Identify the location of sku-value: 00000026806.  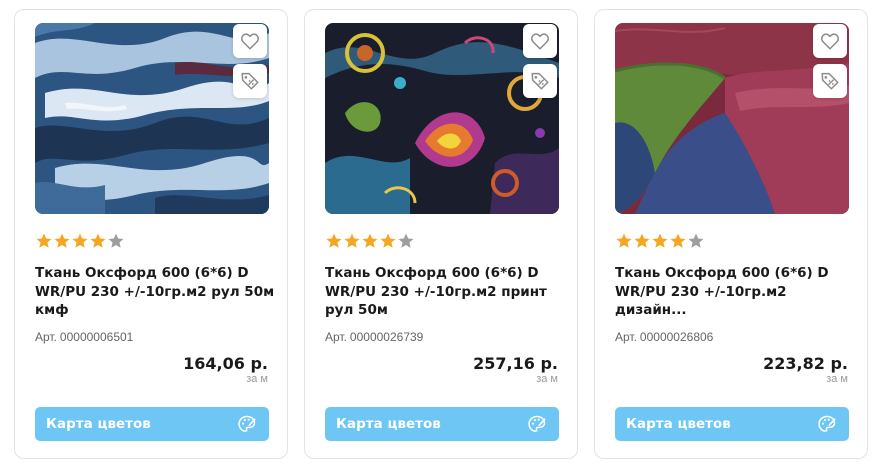
(676, 337).